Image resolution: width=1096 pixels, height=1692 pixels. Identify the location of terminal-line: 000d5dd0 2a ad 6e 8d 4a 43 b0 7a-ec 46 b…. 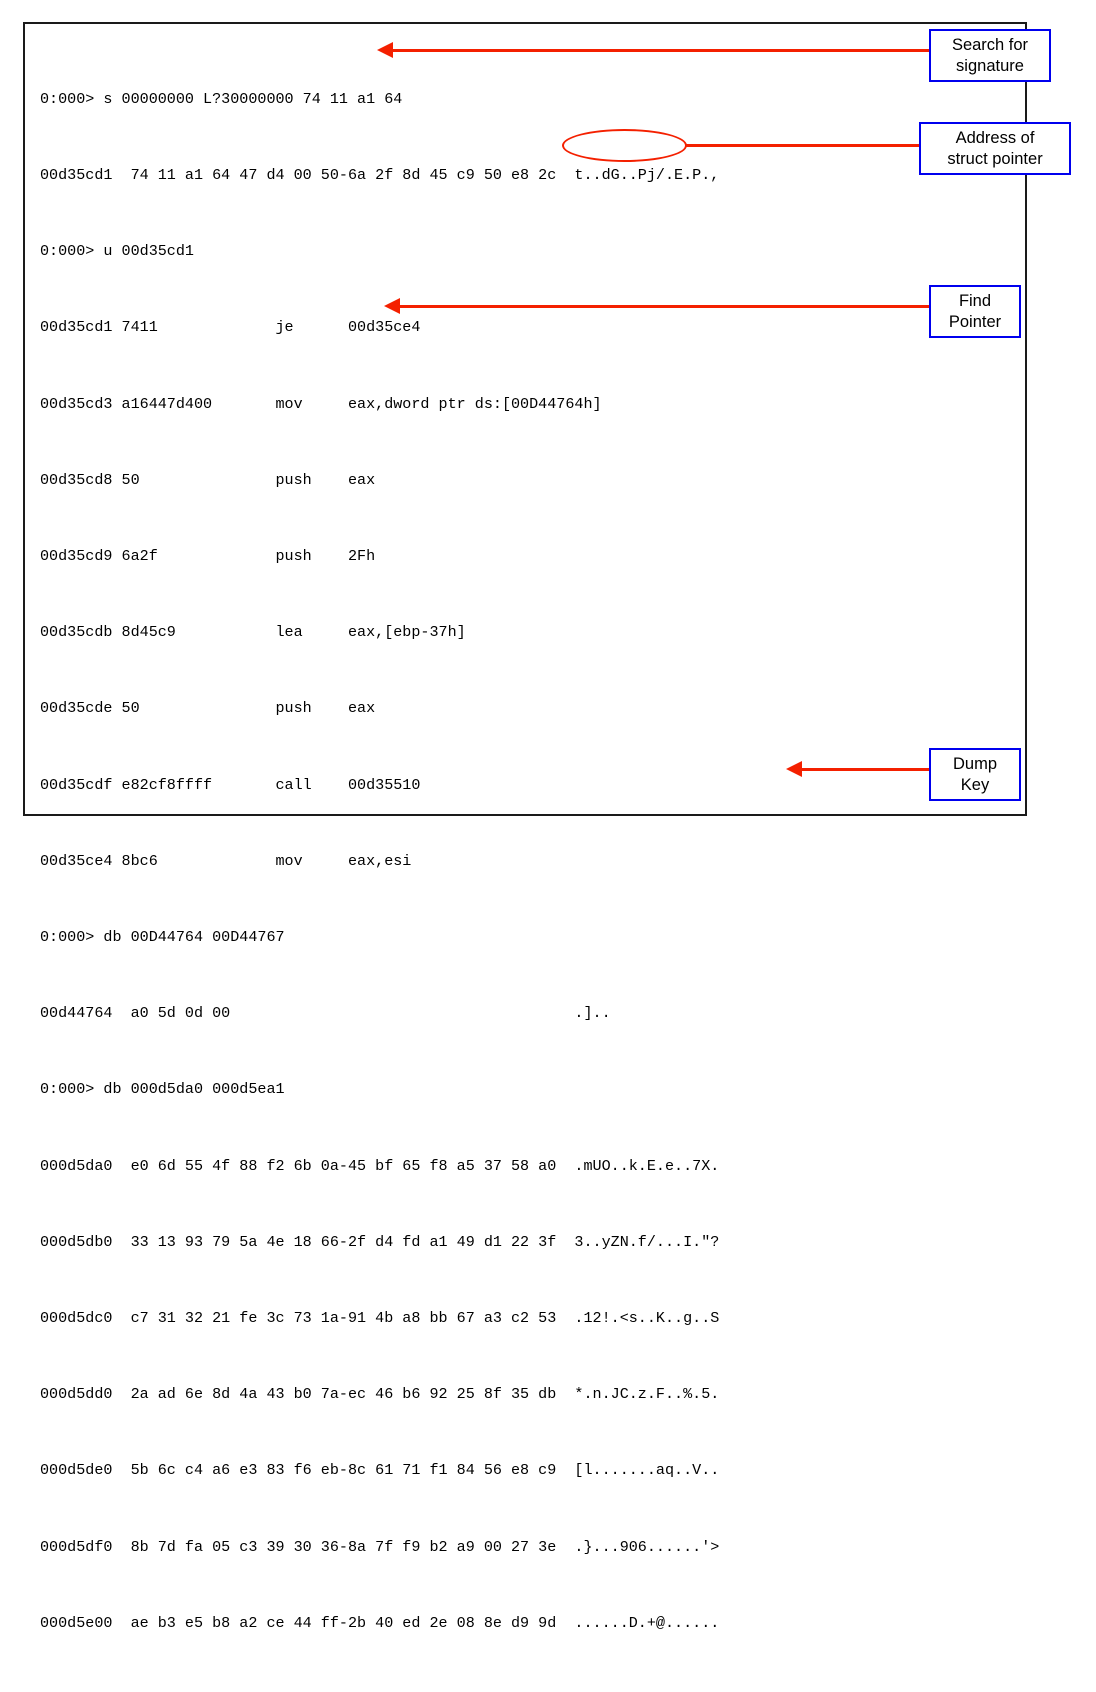
(380, 1394).